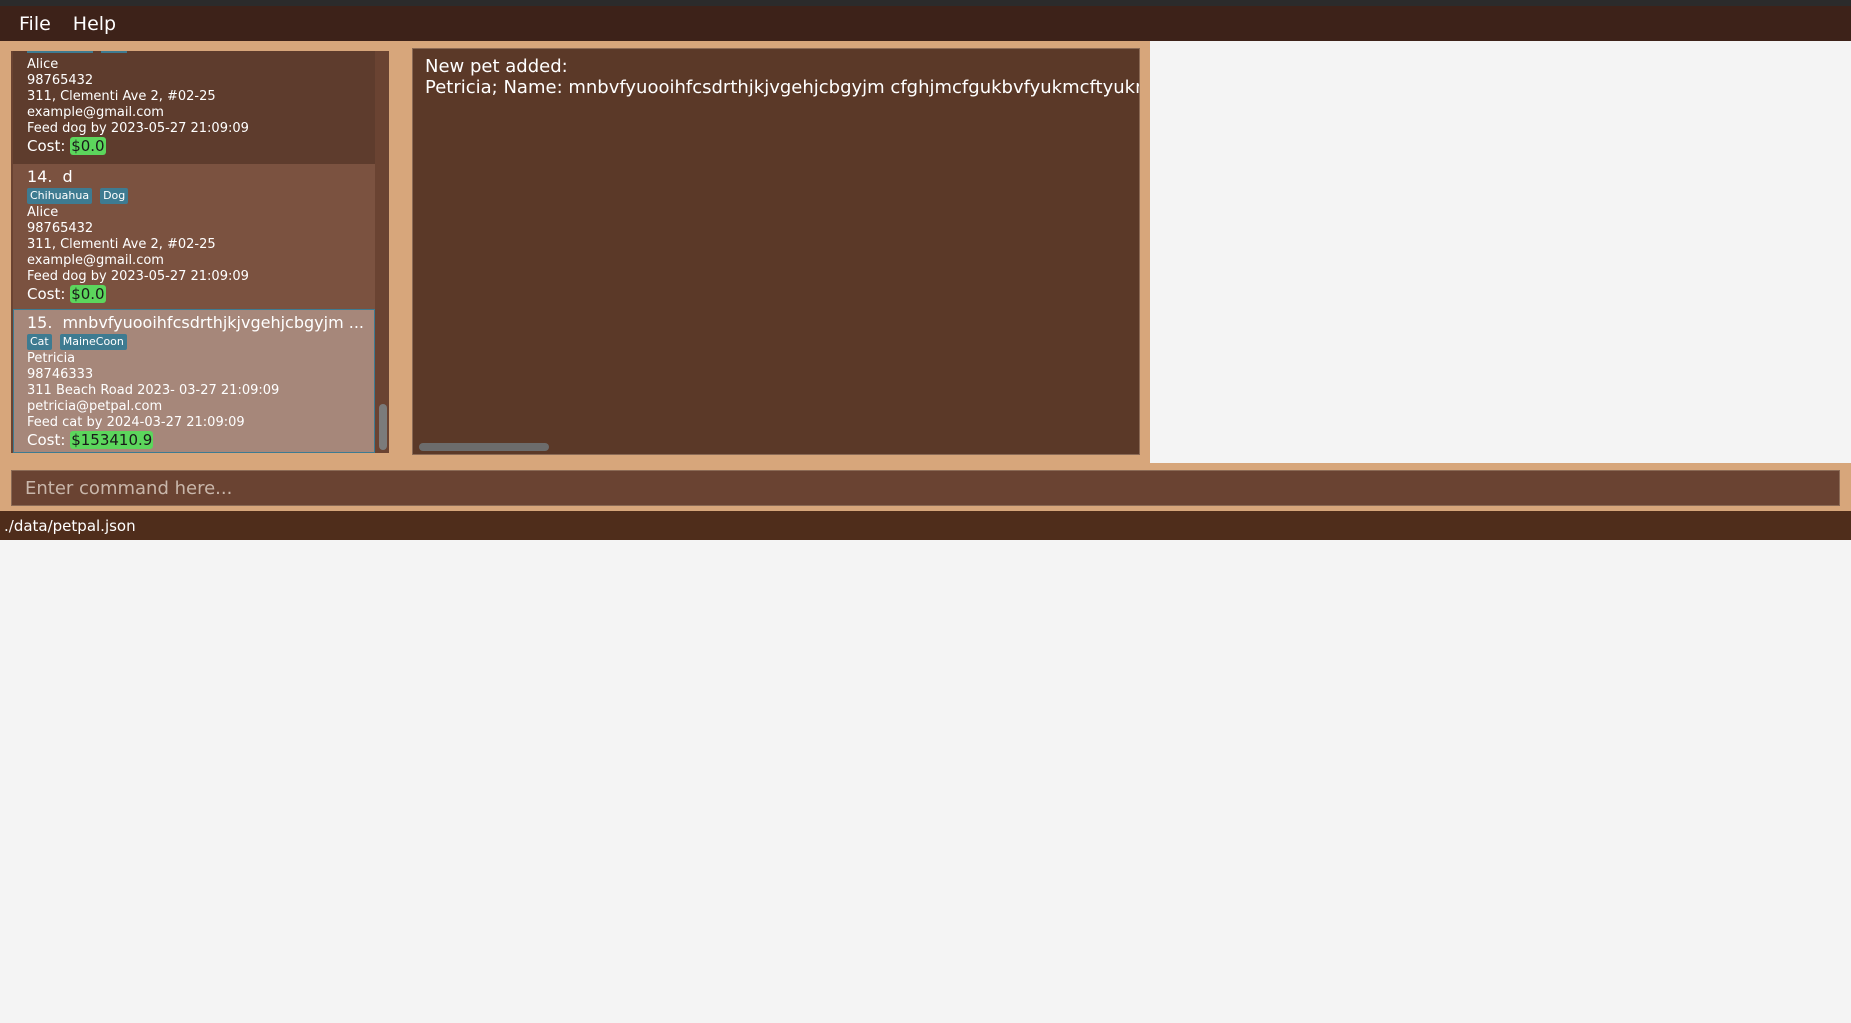 This screenshot has width=1851, height=1023. What do you see at coordinates (200, 342) in the screenshot?
I see `pet-tags: Cat MaineCoon` at bounding box center [200, 342].